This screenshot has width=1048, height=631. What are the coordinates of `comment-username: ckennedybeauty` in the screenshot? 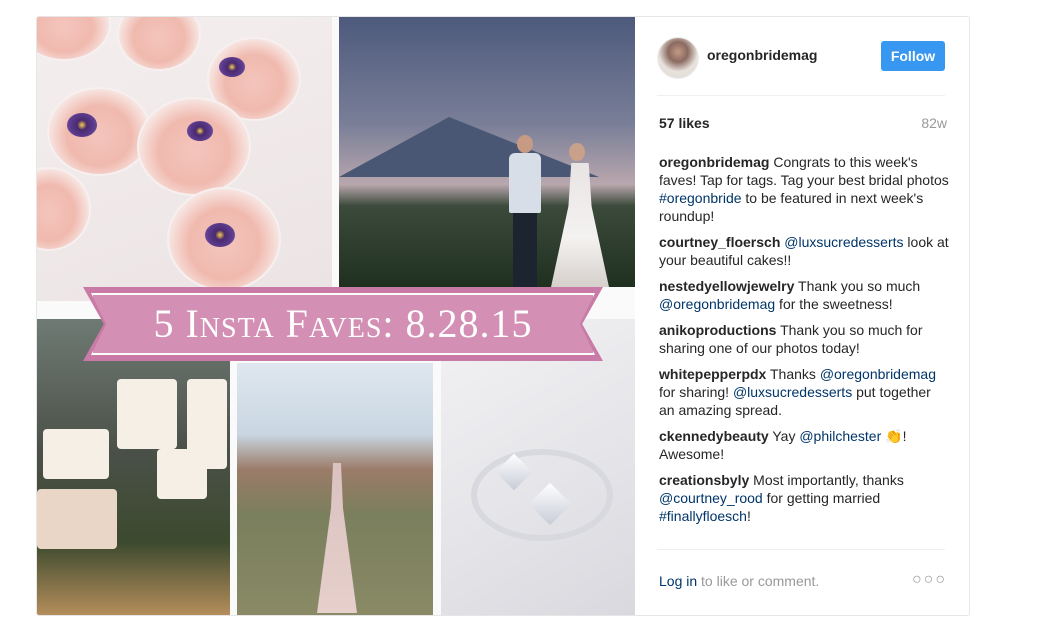 It's located at (714, 436).